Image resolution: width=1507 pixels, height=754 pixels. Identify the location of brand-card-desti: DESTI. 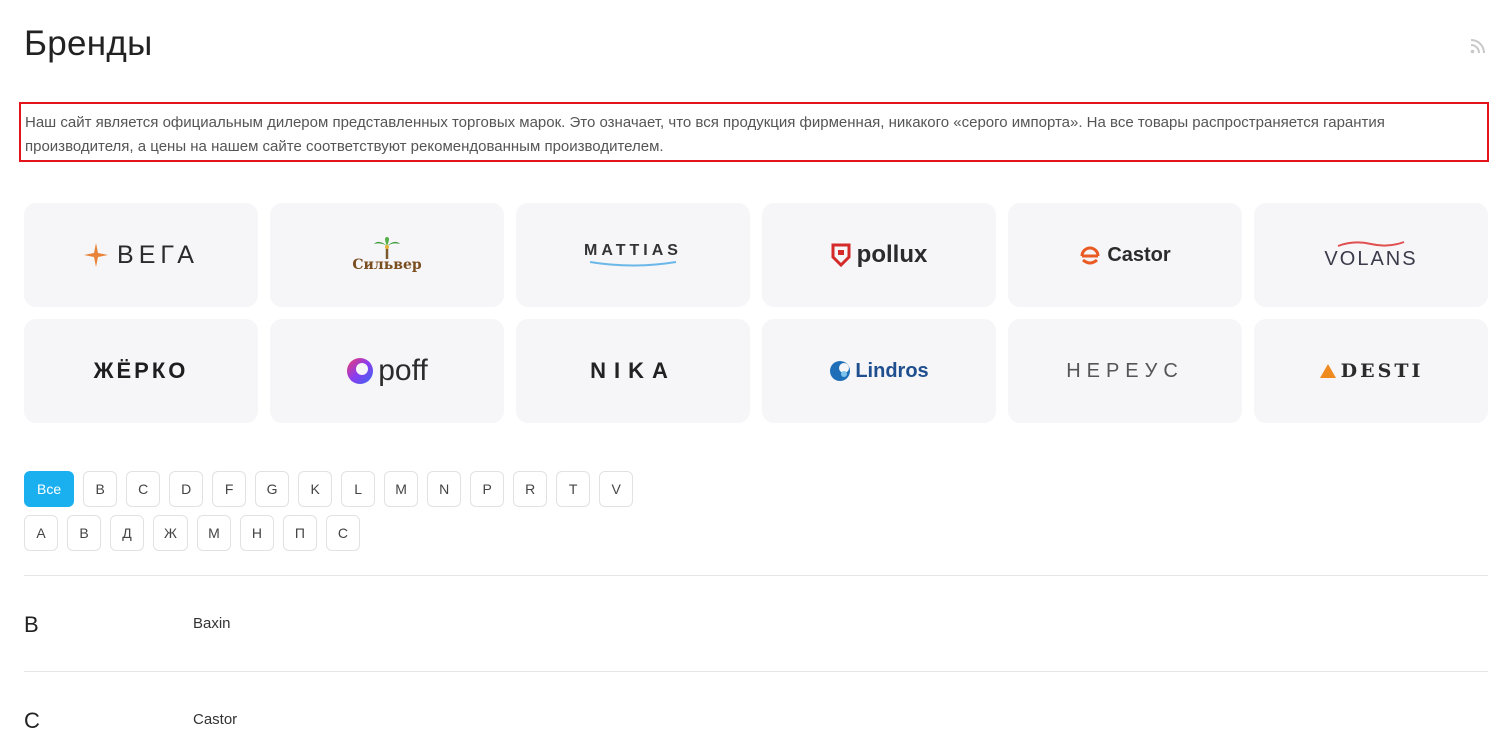
(1371, 371).